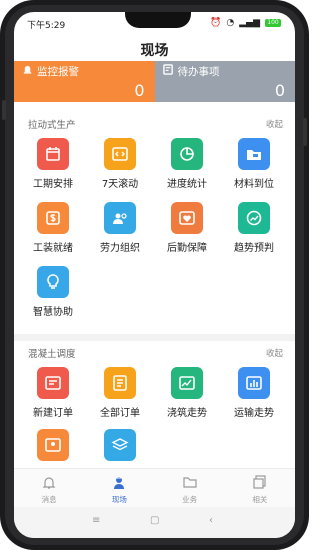 The width and height of the screenshot is (320, 550). Describe the element at coordinates (53, 383) in the screenshot. I see `new-order-icon` at that location.